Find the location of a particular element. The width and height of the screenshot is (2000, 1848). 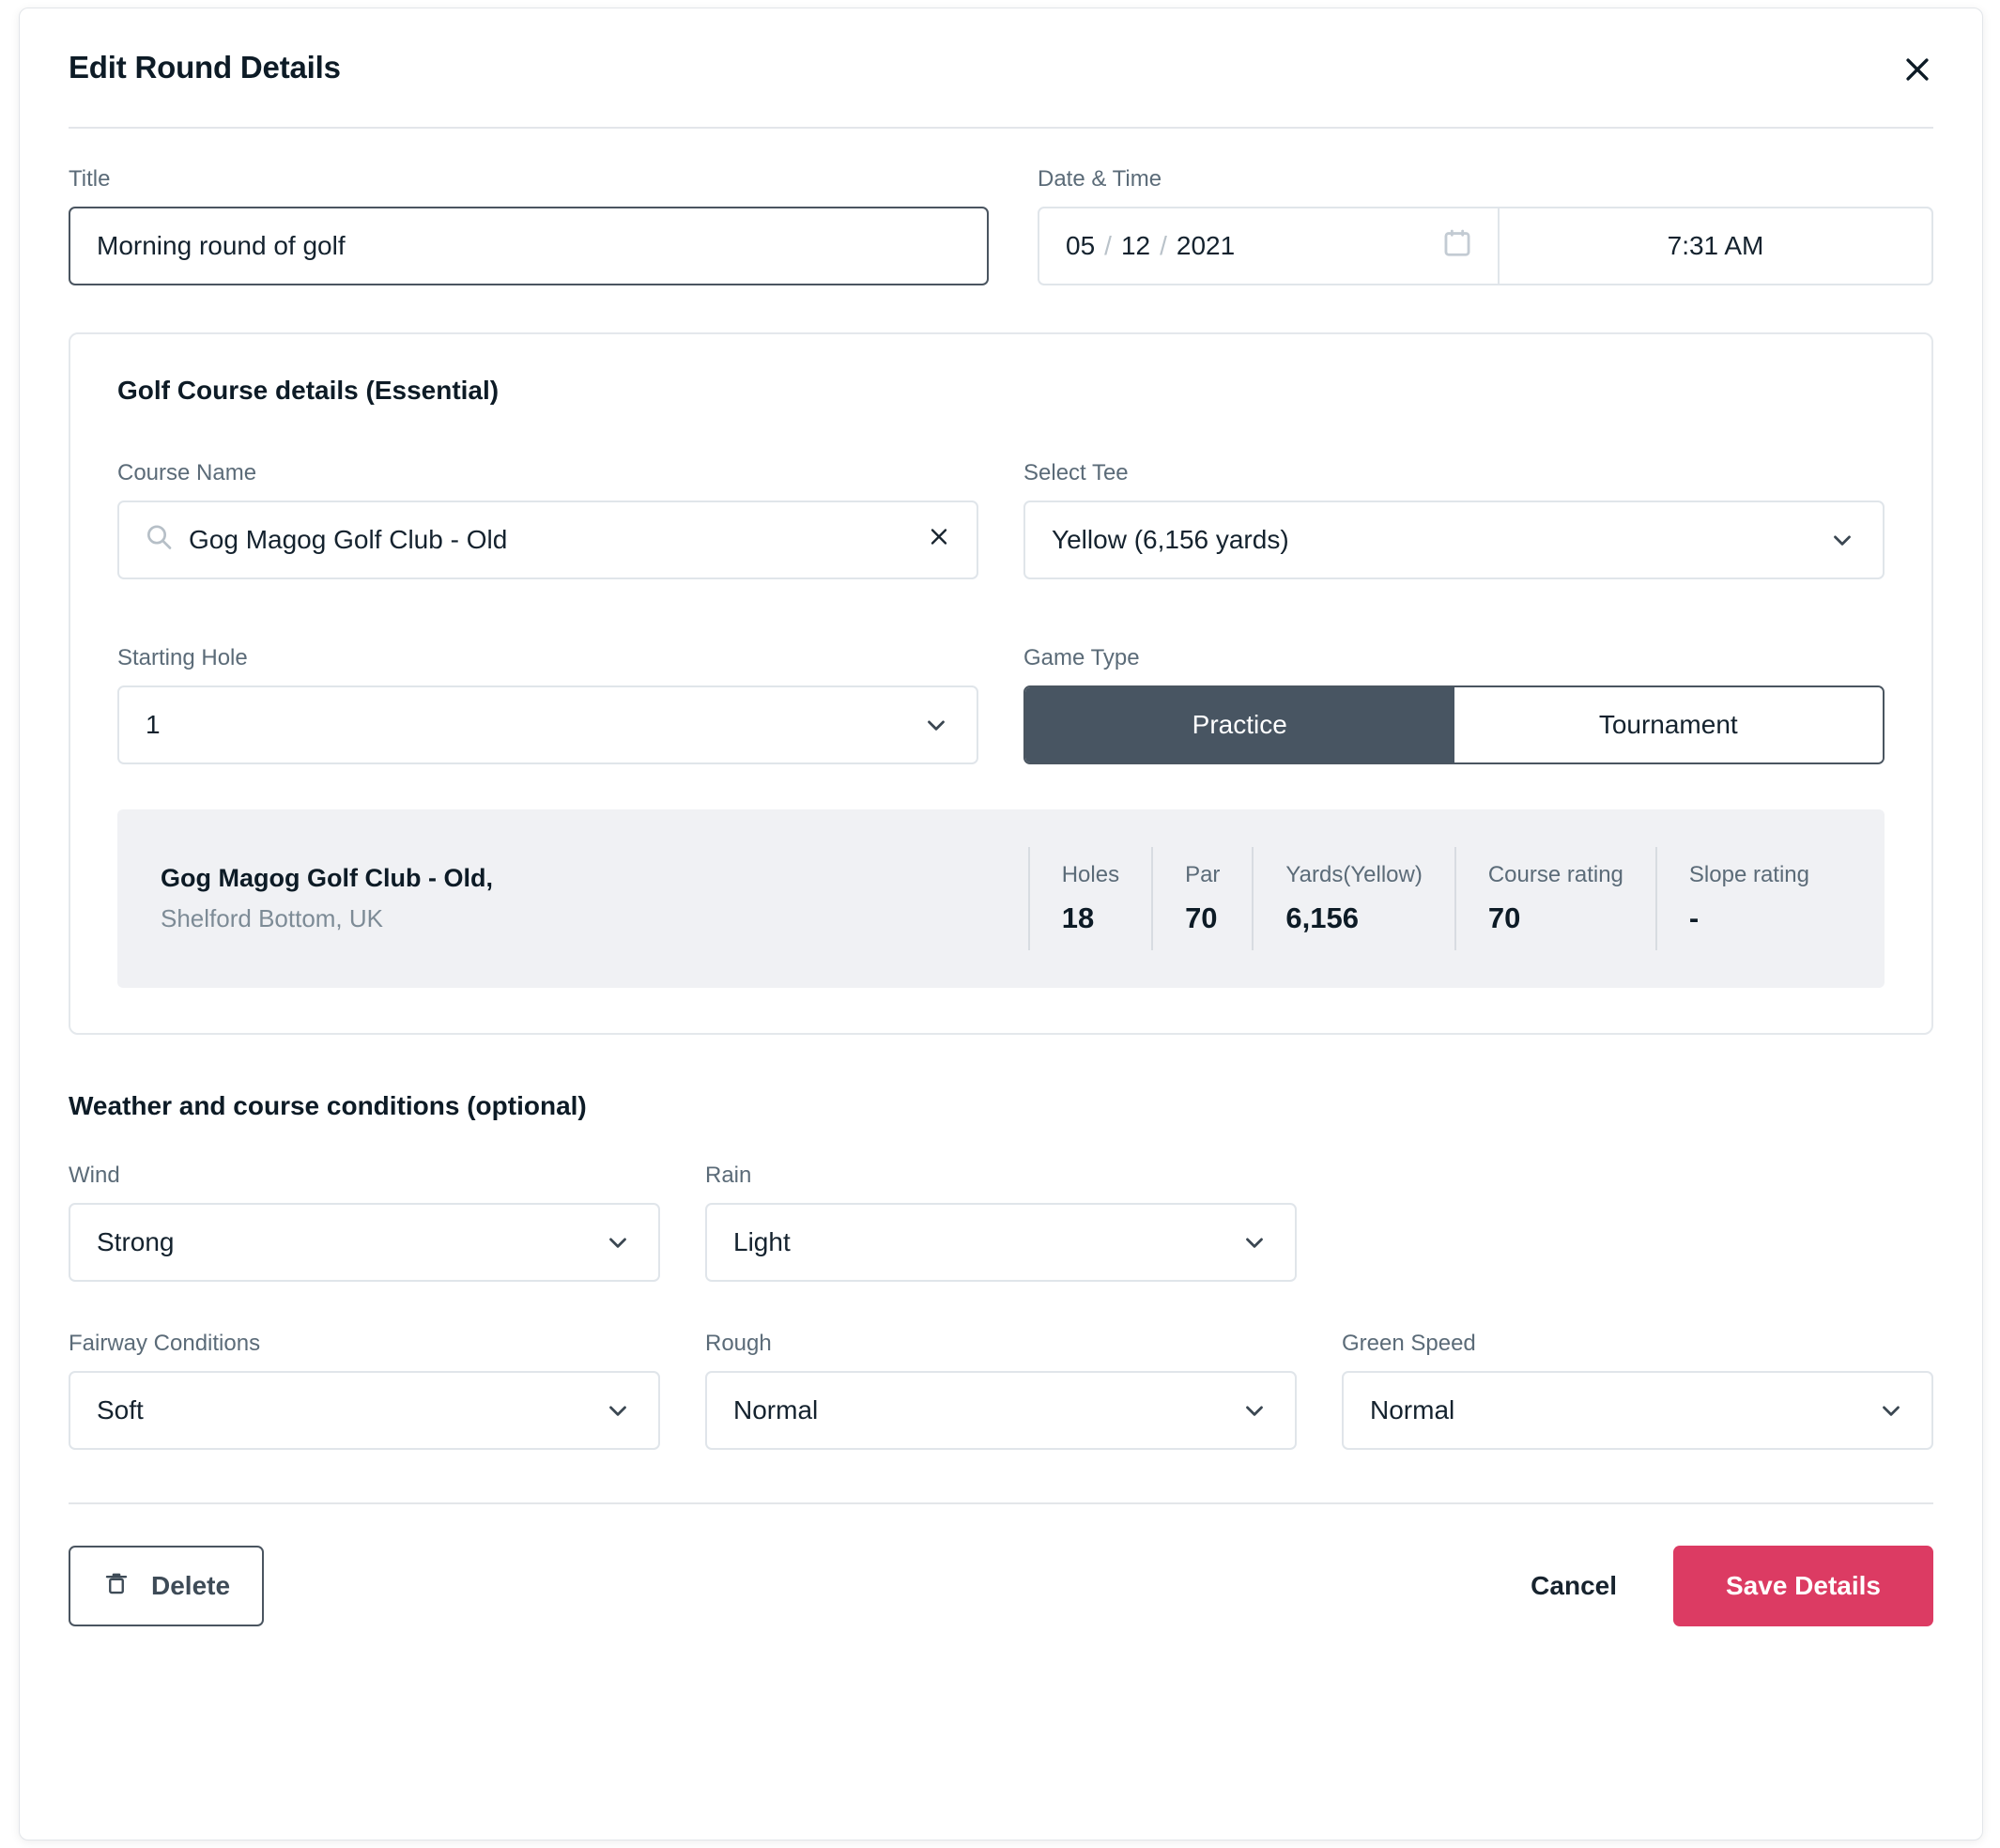

rain-label: Rain is located at coordinates (728, 1175).